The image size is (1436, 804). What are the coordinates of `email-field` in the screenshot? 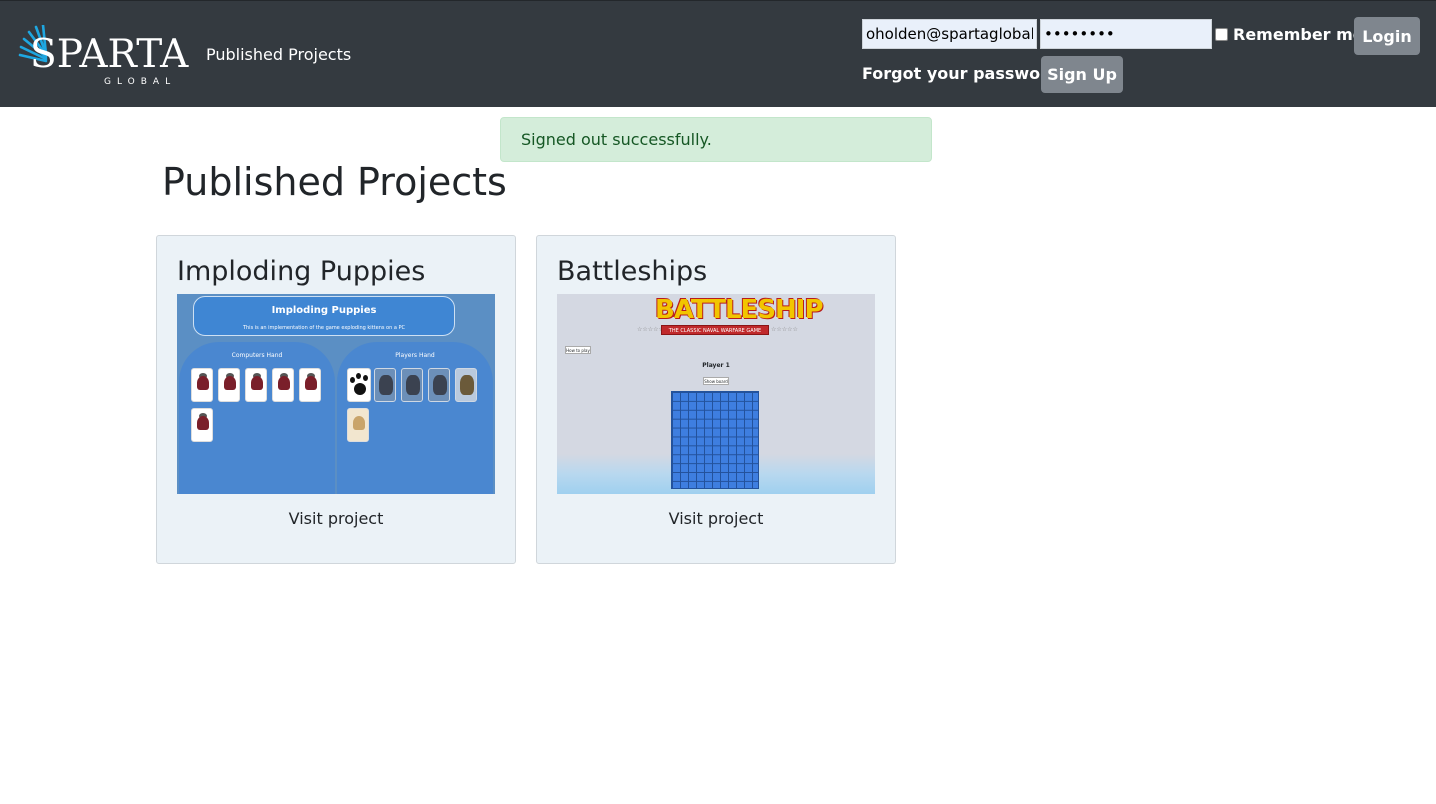 It's located at (949, 34).